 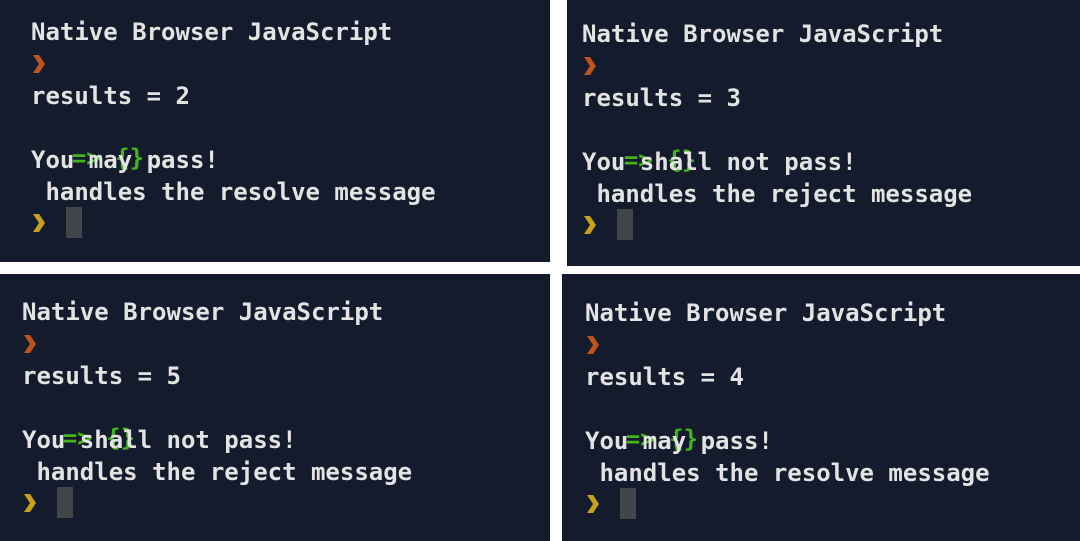 What do you see at coordinates (101, 376) in the screenshot?
I see `results-output: results = 5` at bounding box center [101, 376].